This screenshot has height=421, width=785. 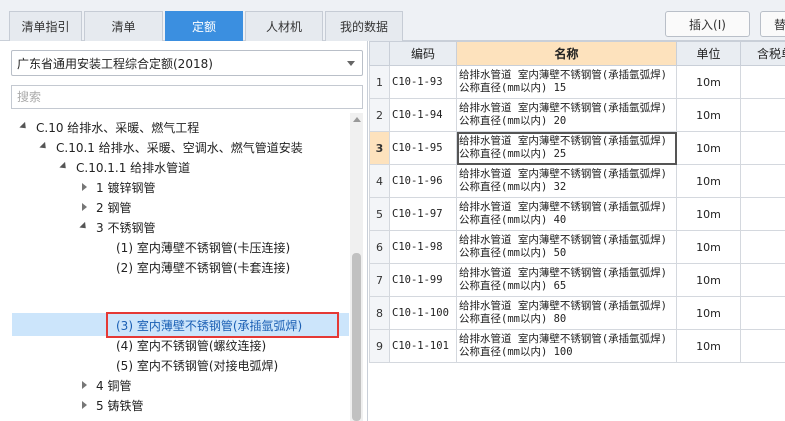 What do you see at coordinates (351, 63) in the screenshot?
I see `chevron-down-icon` at bounding box center [351, 63].